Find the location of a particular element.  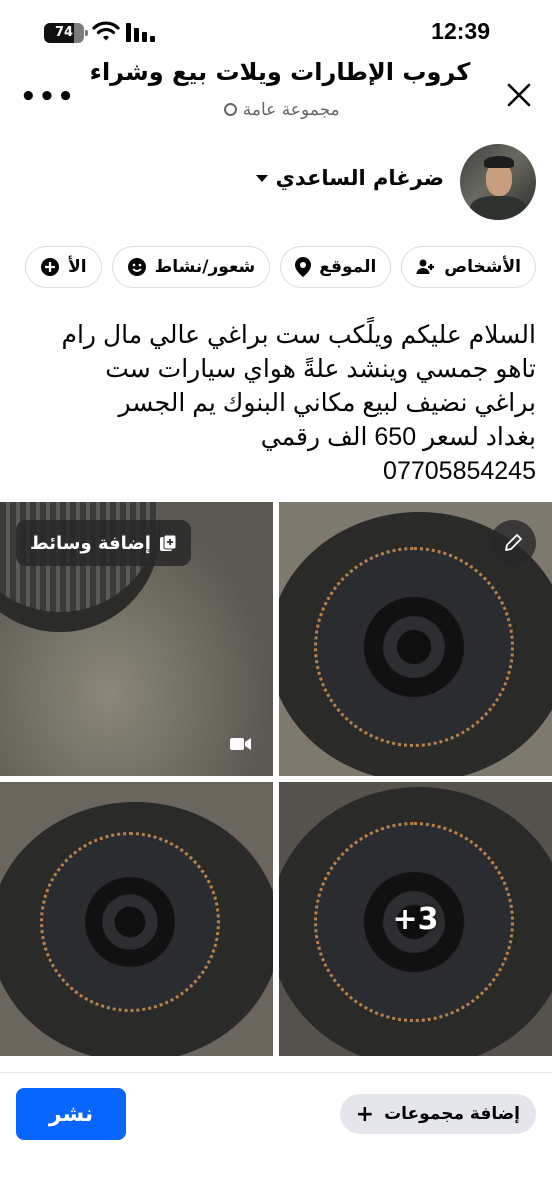

more-media-count: +3 is located at coordinates (415, 919).